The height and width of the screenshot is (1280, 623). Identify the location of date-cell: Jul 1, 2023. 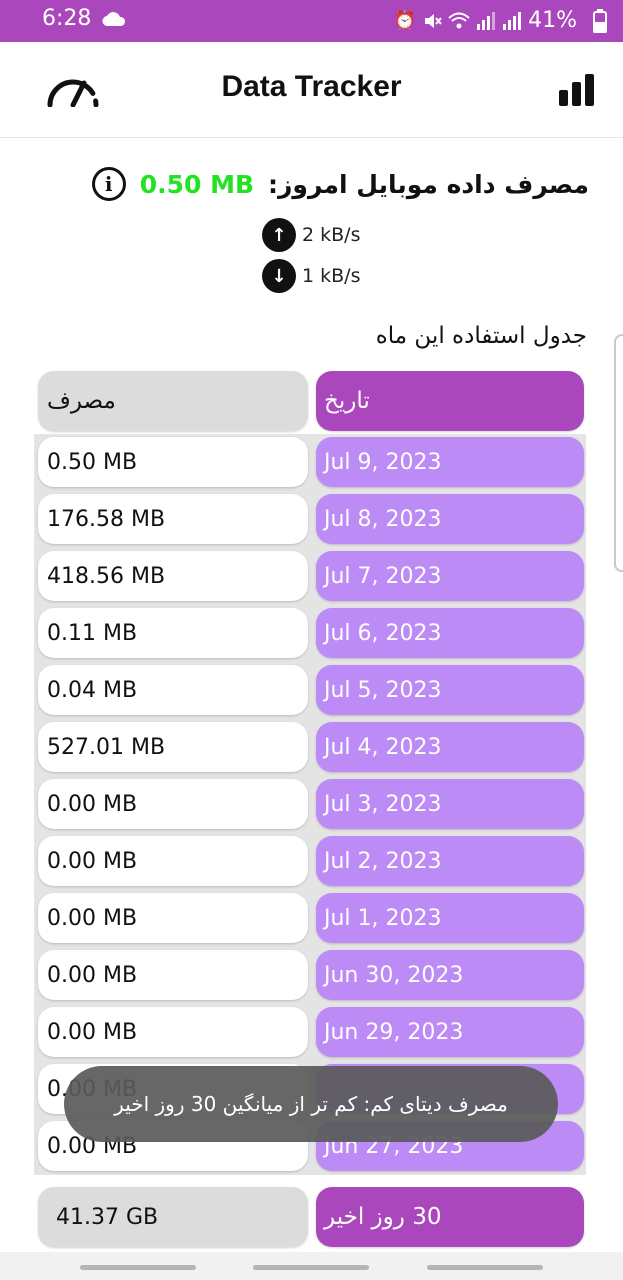
(450, 918).